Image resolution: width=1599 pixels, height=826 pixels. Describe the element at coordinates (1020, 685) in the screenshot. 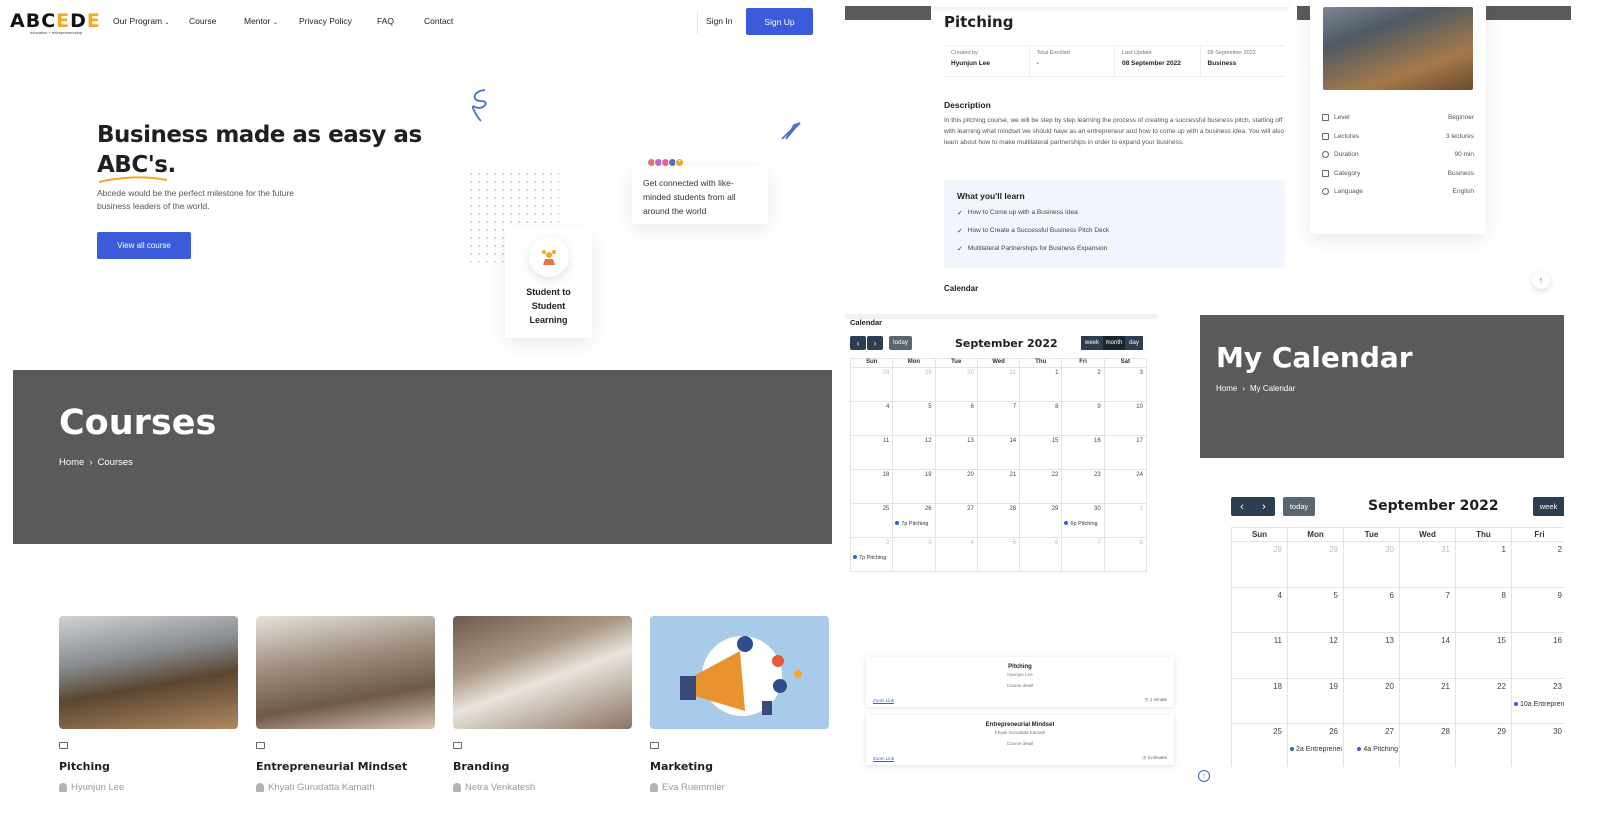

I see `course-detail-link: Course detail` at that location.